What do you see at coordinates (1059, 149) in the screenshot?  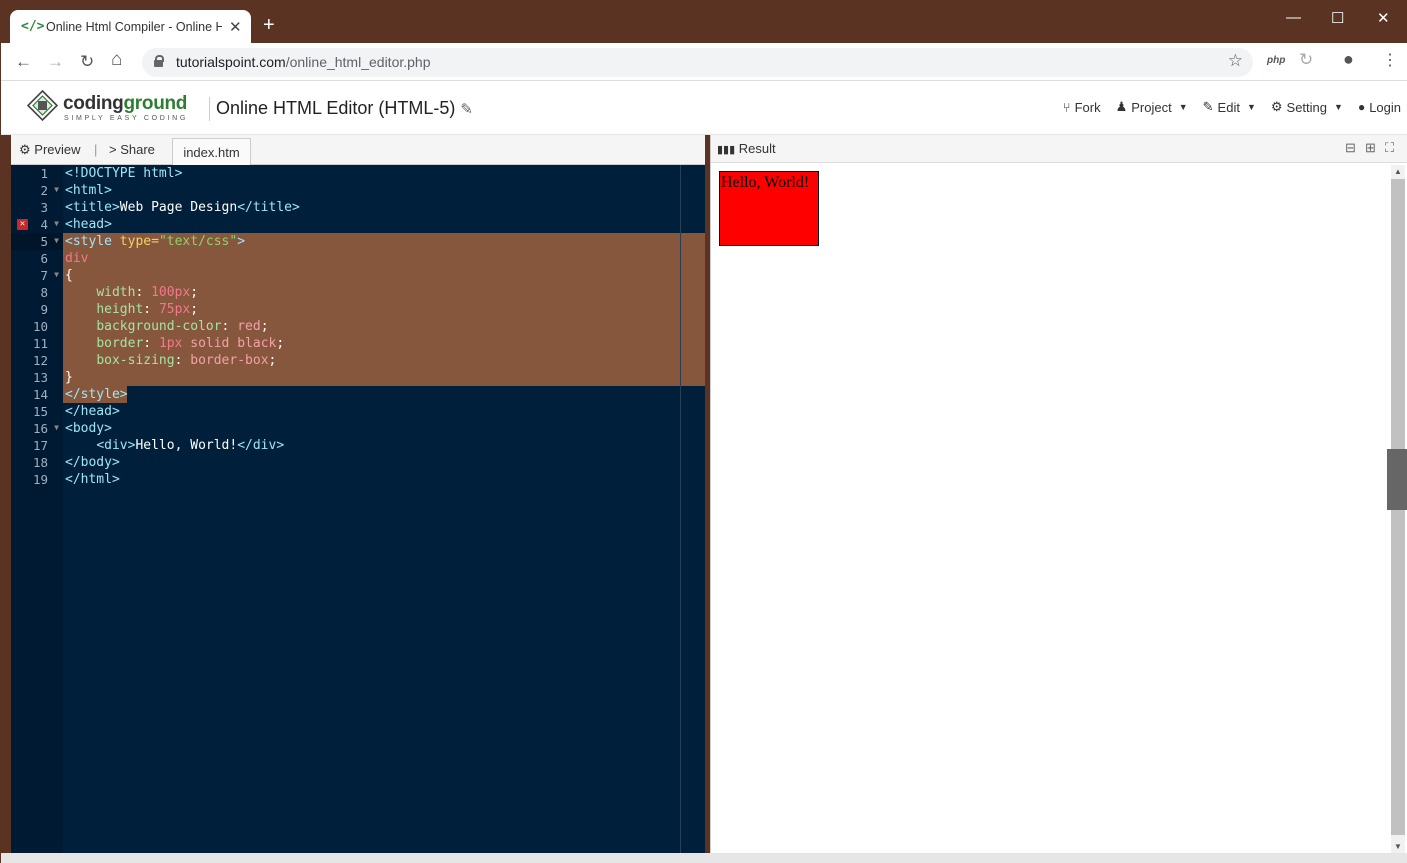 I see `result-toolbar: ▮▮▮ Result ⊟ ⊞ ⛶` at bounding box center [1059, 149].